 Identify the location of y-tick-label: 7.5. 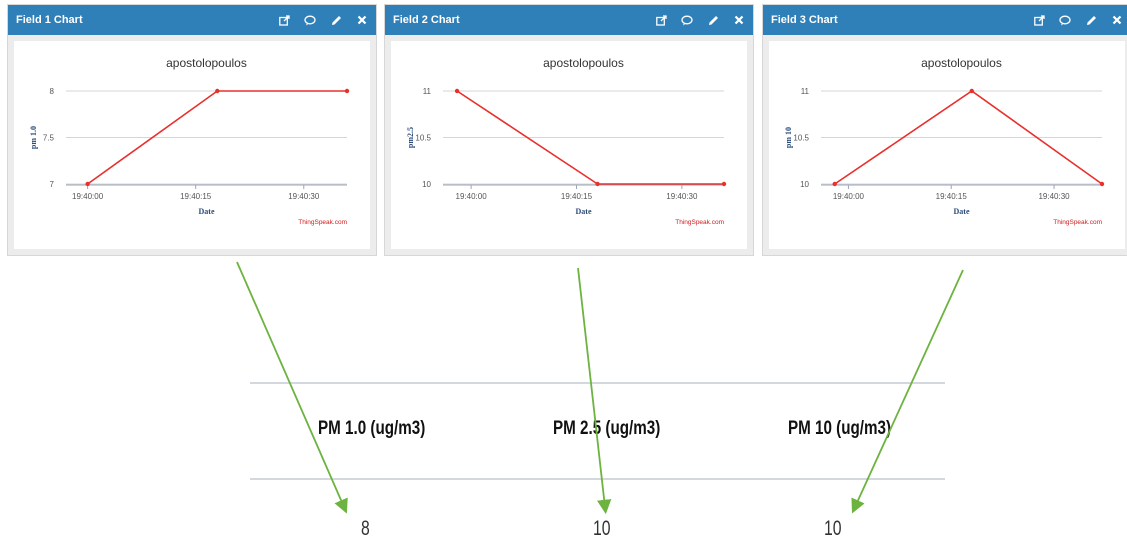
(49, 138).